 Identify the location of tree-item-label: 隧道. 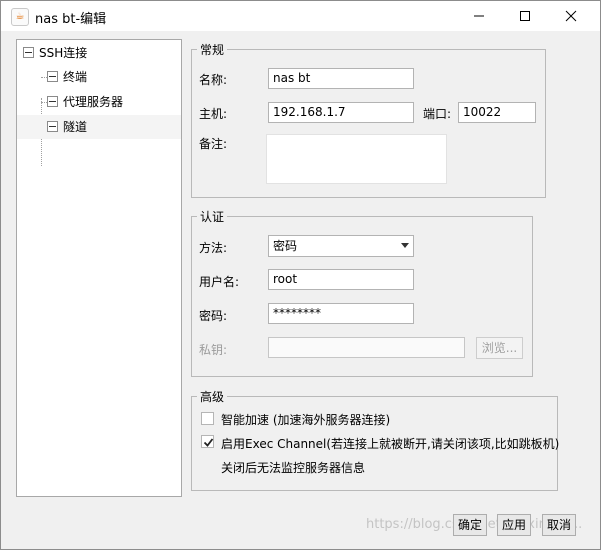
(75, 127).